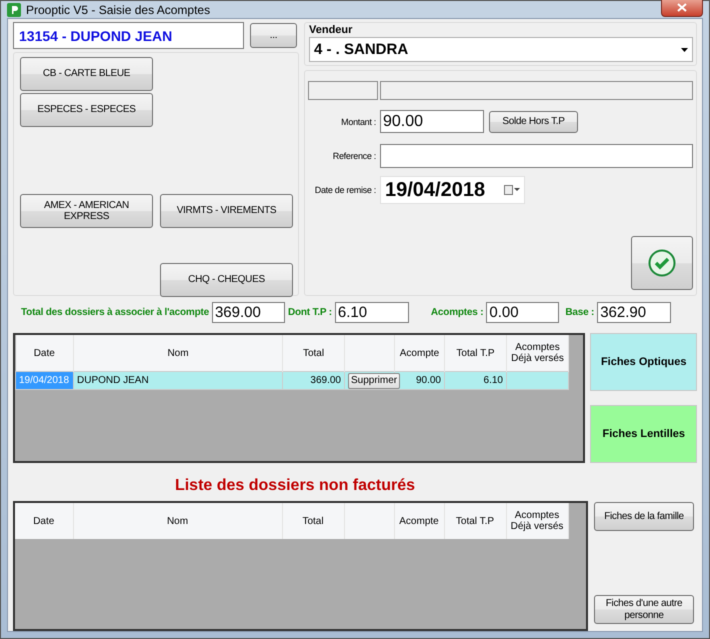 The width and height of the screenshot is (710, 639). I want to click on section-title: Liste des dossiers non facturés, so click(295, 486).